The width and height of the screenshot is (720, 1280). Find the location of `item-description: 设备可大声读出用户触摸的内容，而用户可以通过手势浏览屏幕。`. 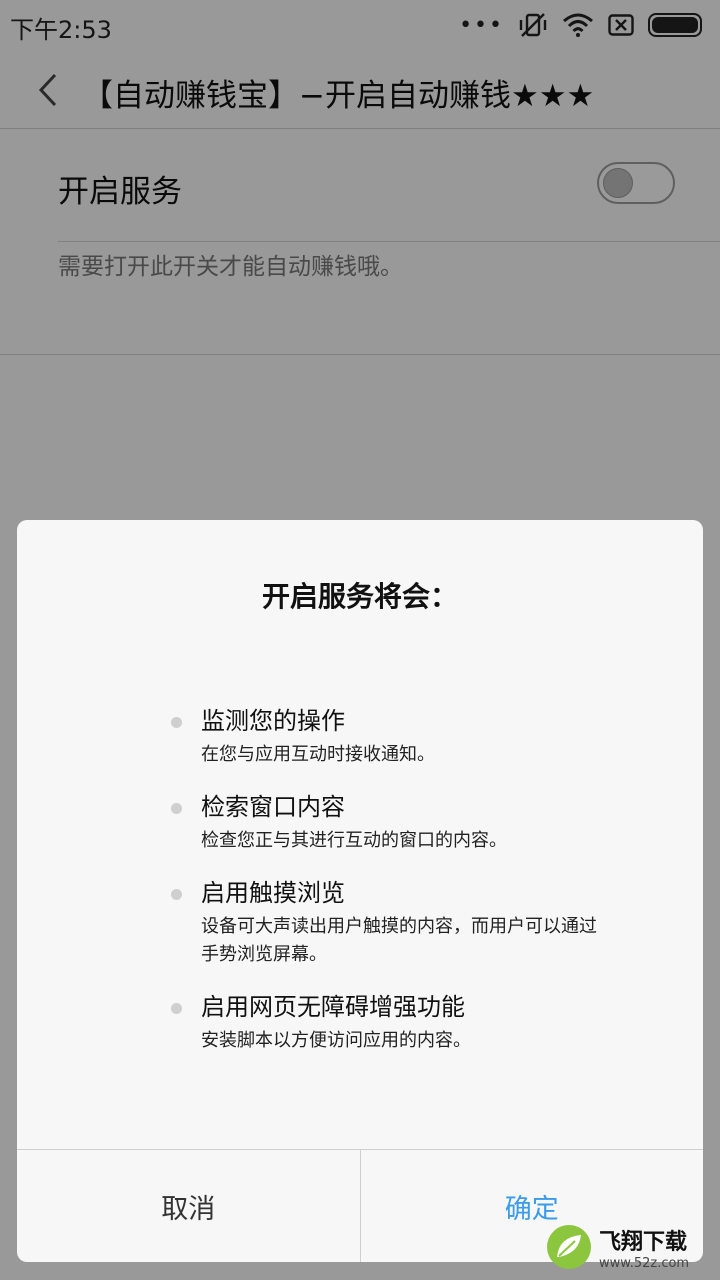

item-description: 设备可大声读出用户触摸的内容，而用户可以通过手势浏览屏幕。 is located at coordinates (399, 940).